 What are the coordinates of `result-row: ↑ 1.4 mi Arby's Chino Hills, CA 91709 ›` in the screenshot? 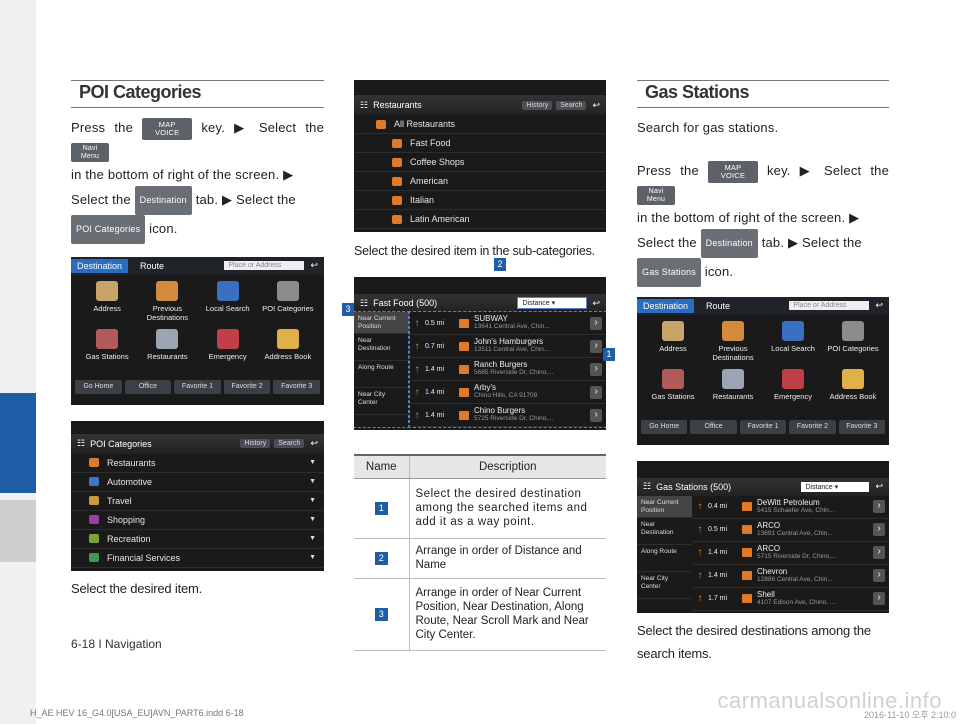 It's located at (507, 392).